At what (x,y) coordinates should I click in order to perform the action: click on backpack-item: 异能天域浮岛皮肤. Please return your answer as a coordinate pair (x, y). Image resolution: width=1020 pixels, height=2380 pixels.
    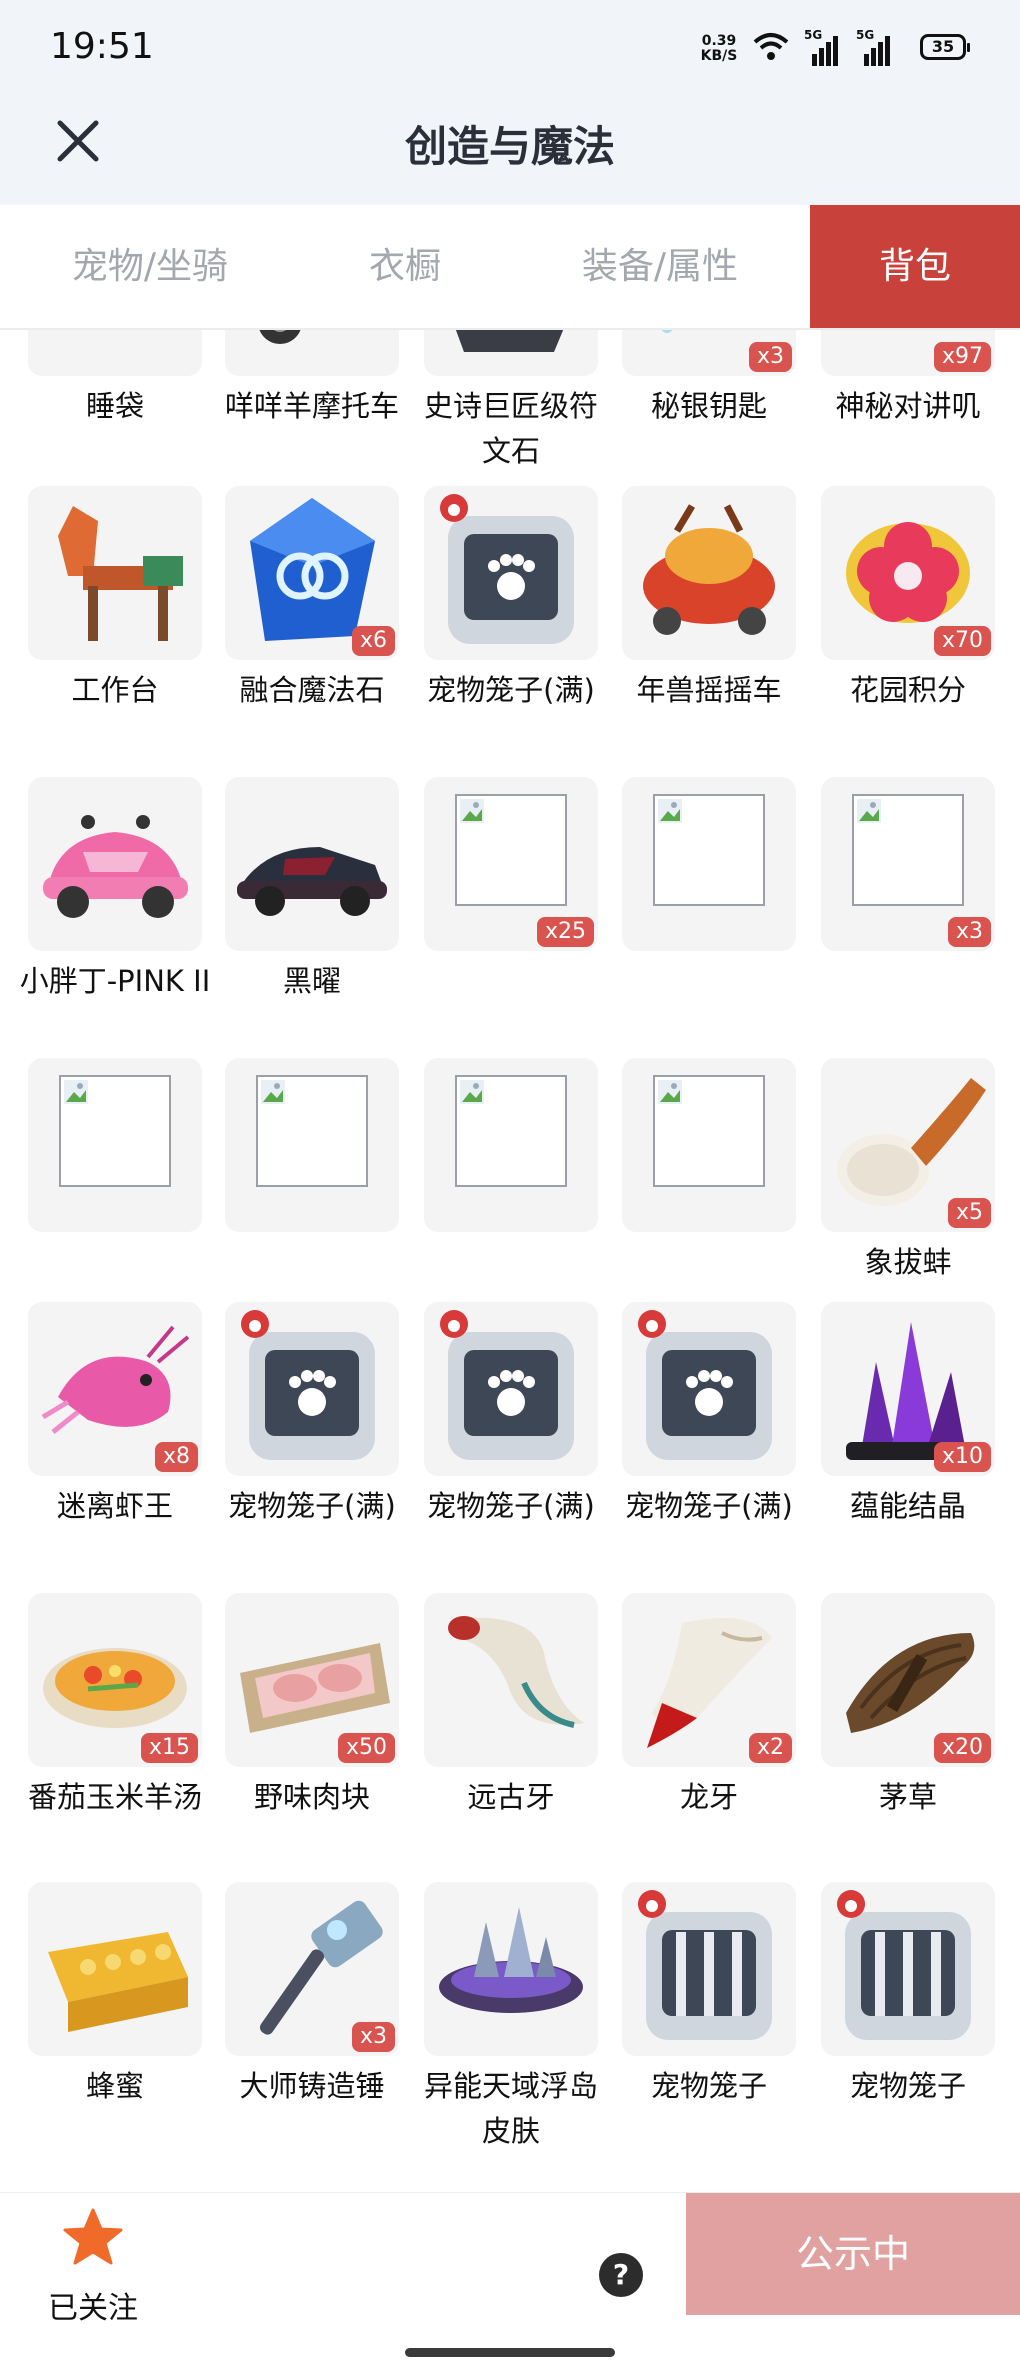
    Looking at the image, I should click on (511, 2018).